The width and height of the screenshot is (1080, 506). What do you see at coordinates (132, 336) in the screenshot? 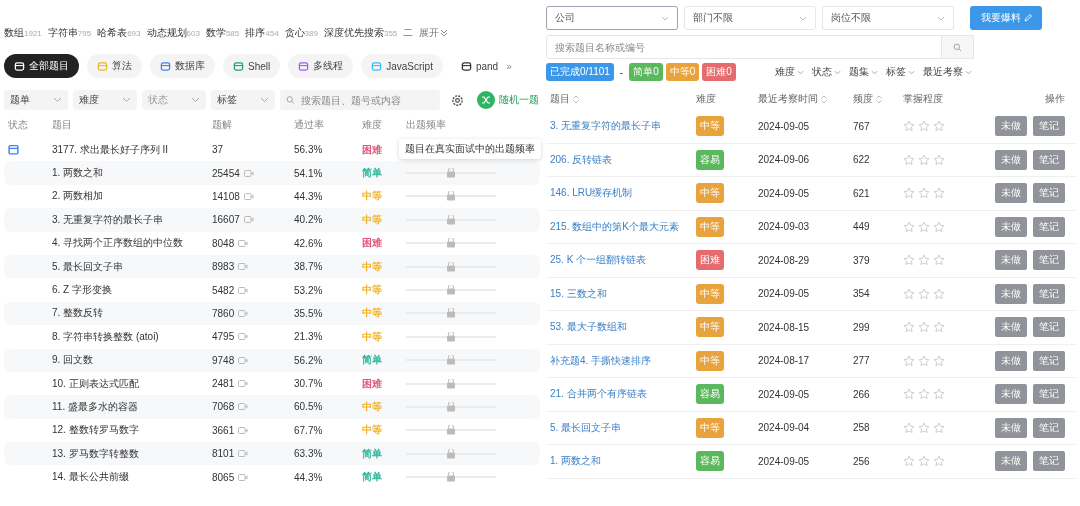
I see `question-title: 8. 字符串转换整数 (atoi)` at bounding box center [132, 336].